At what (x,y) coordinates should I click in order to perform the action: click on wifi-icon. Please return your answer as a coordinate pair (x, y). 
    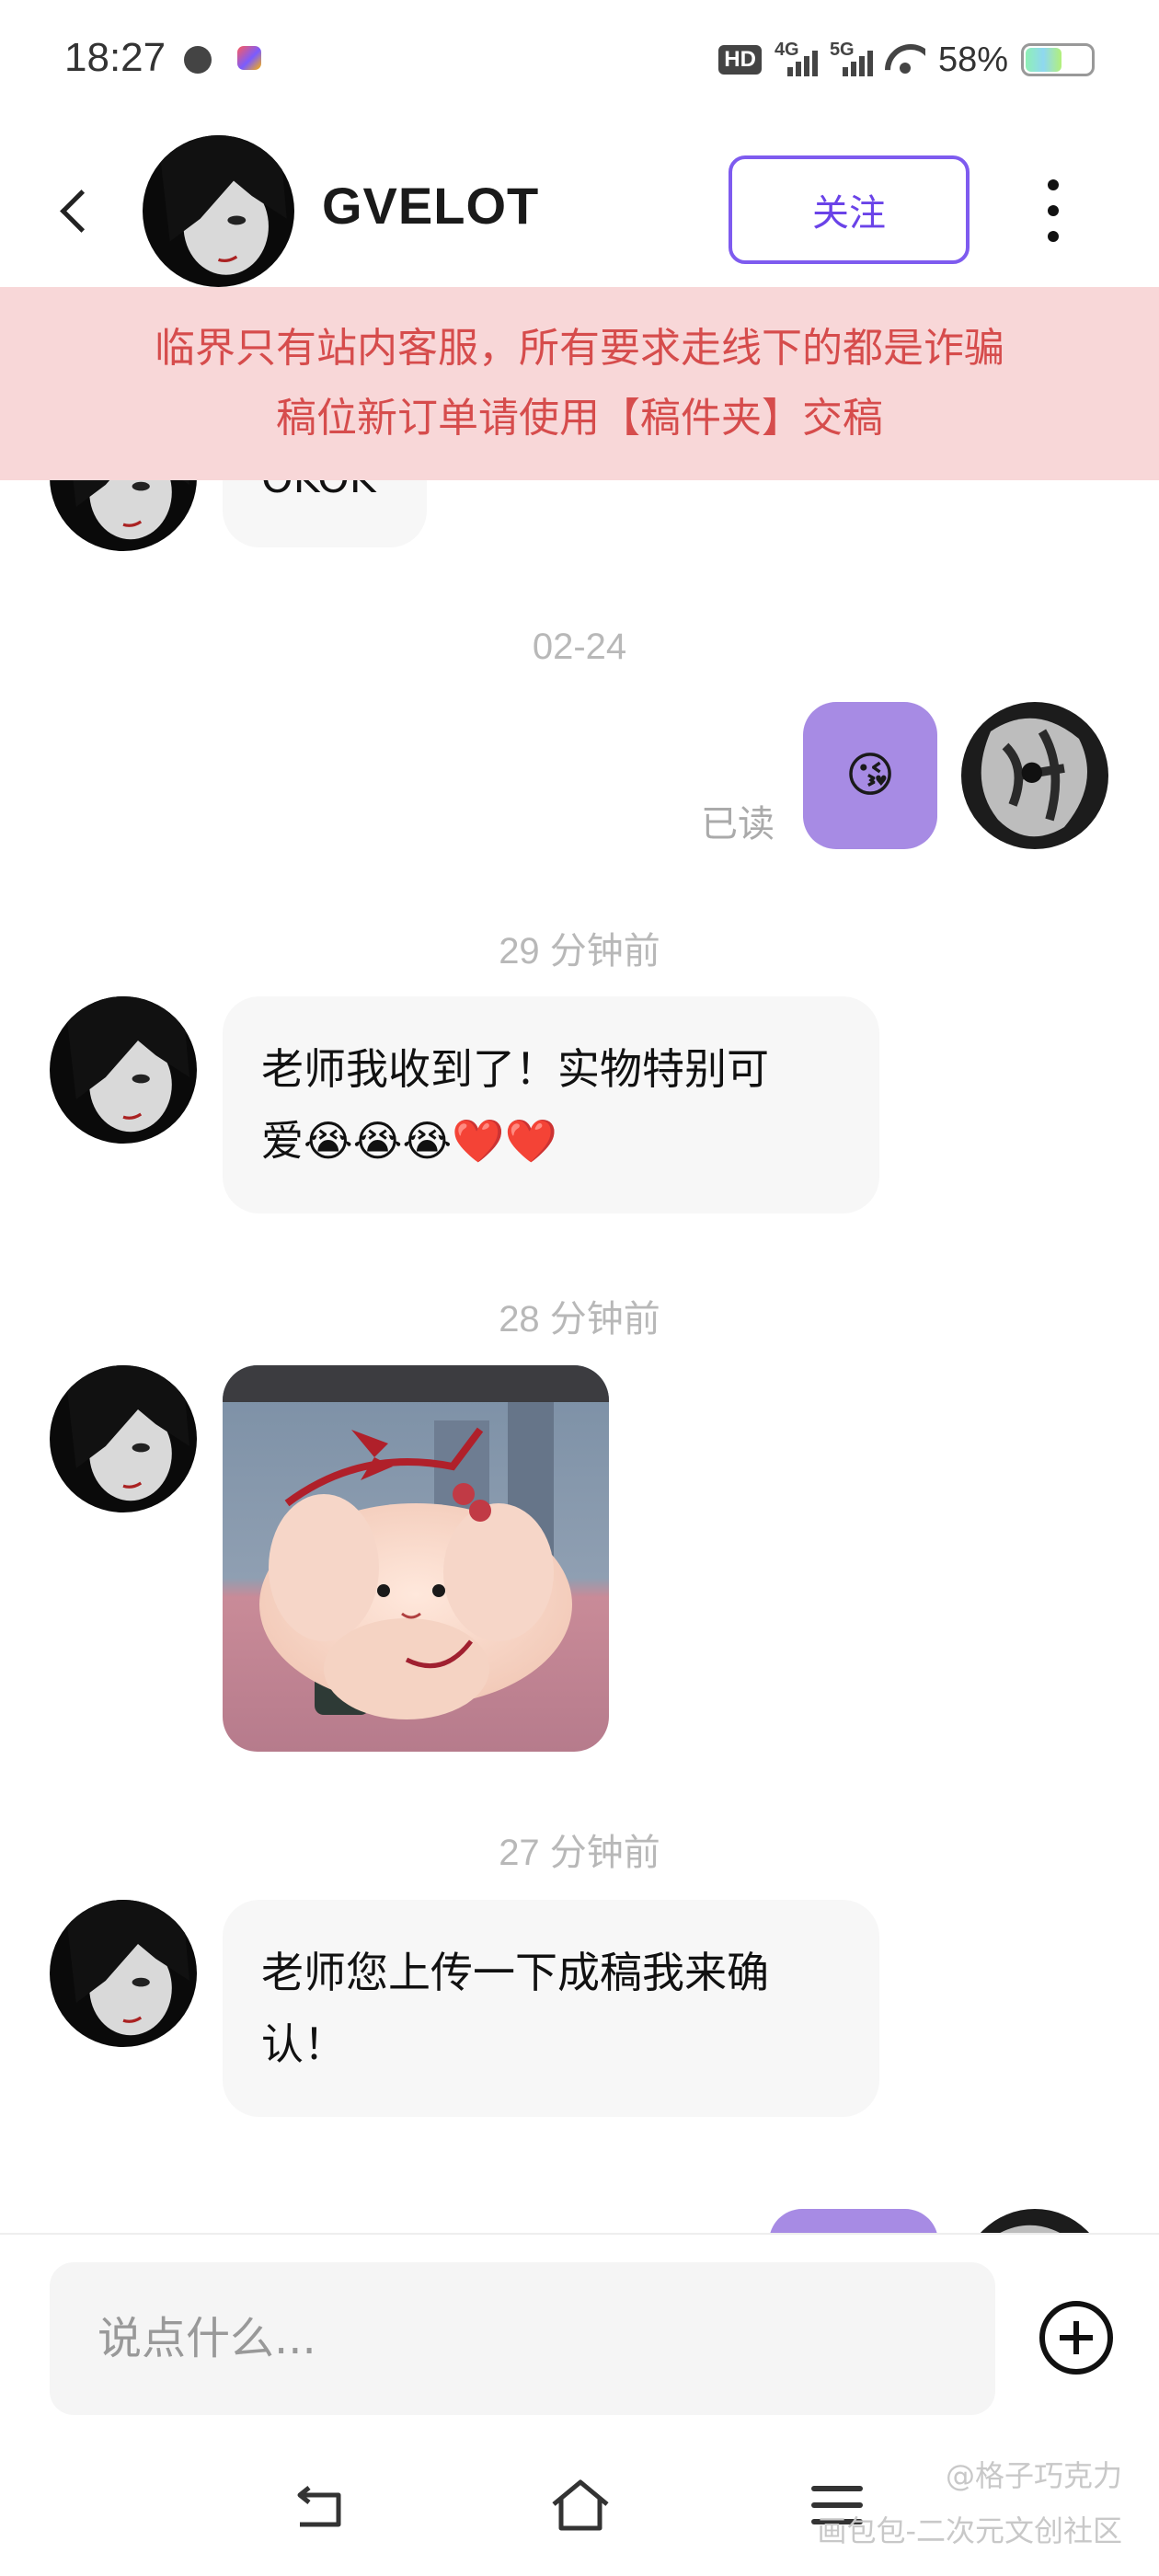
    Looking at the image, I should click on (905, 59).